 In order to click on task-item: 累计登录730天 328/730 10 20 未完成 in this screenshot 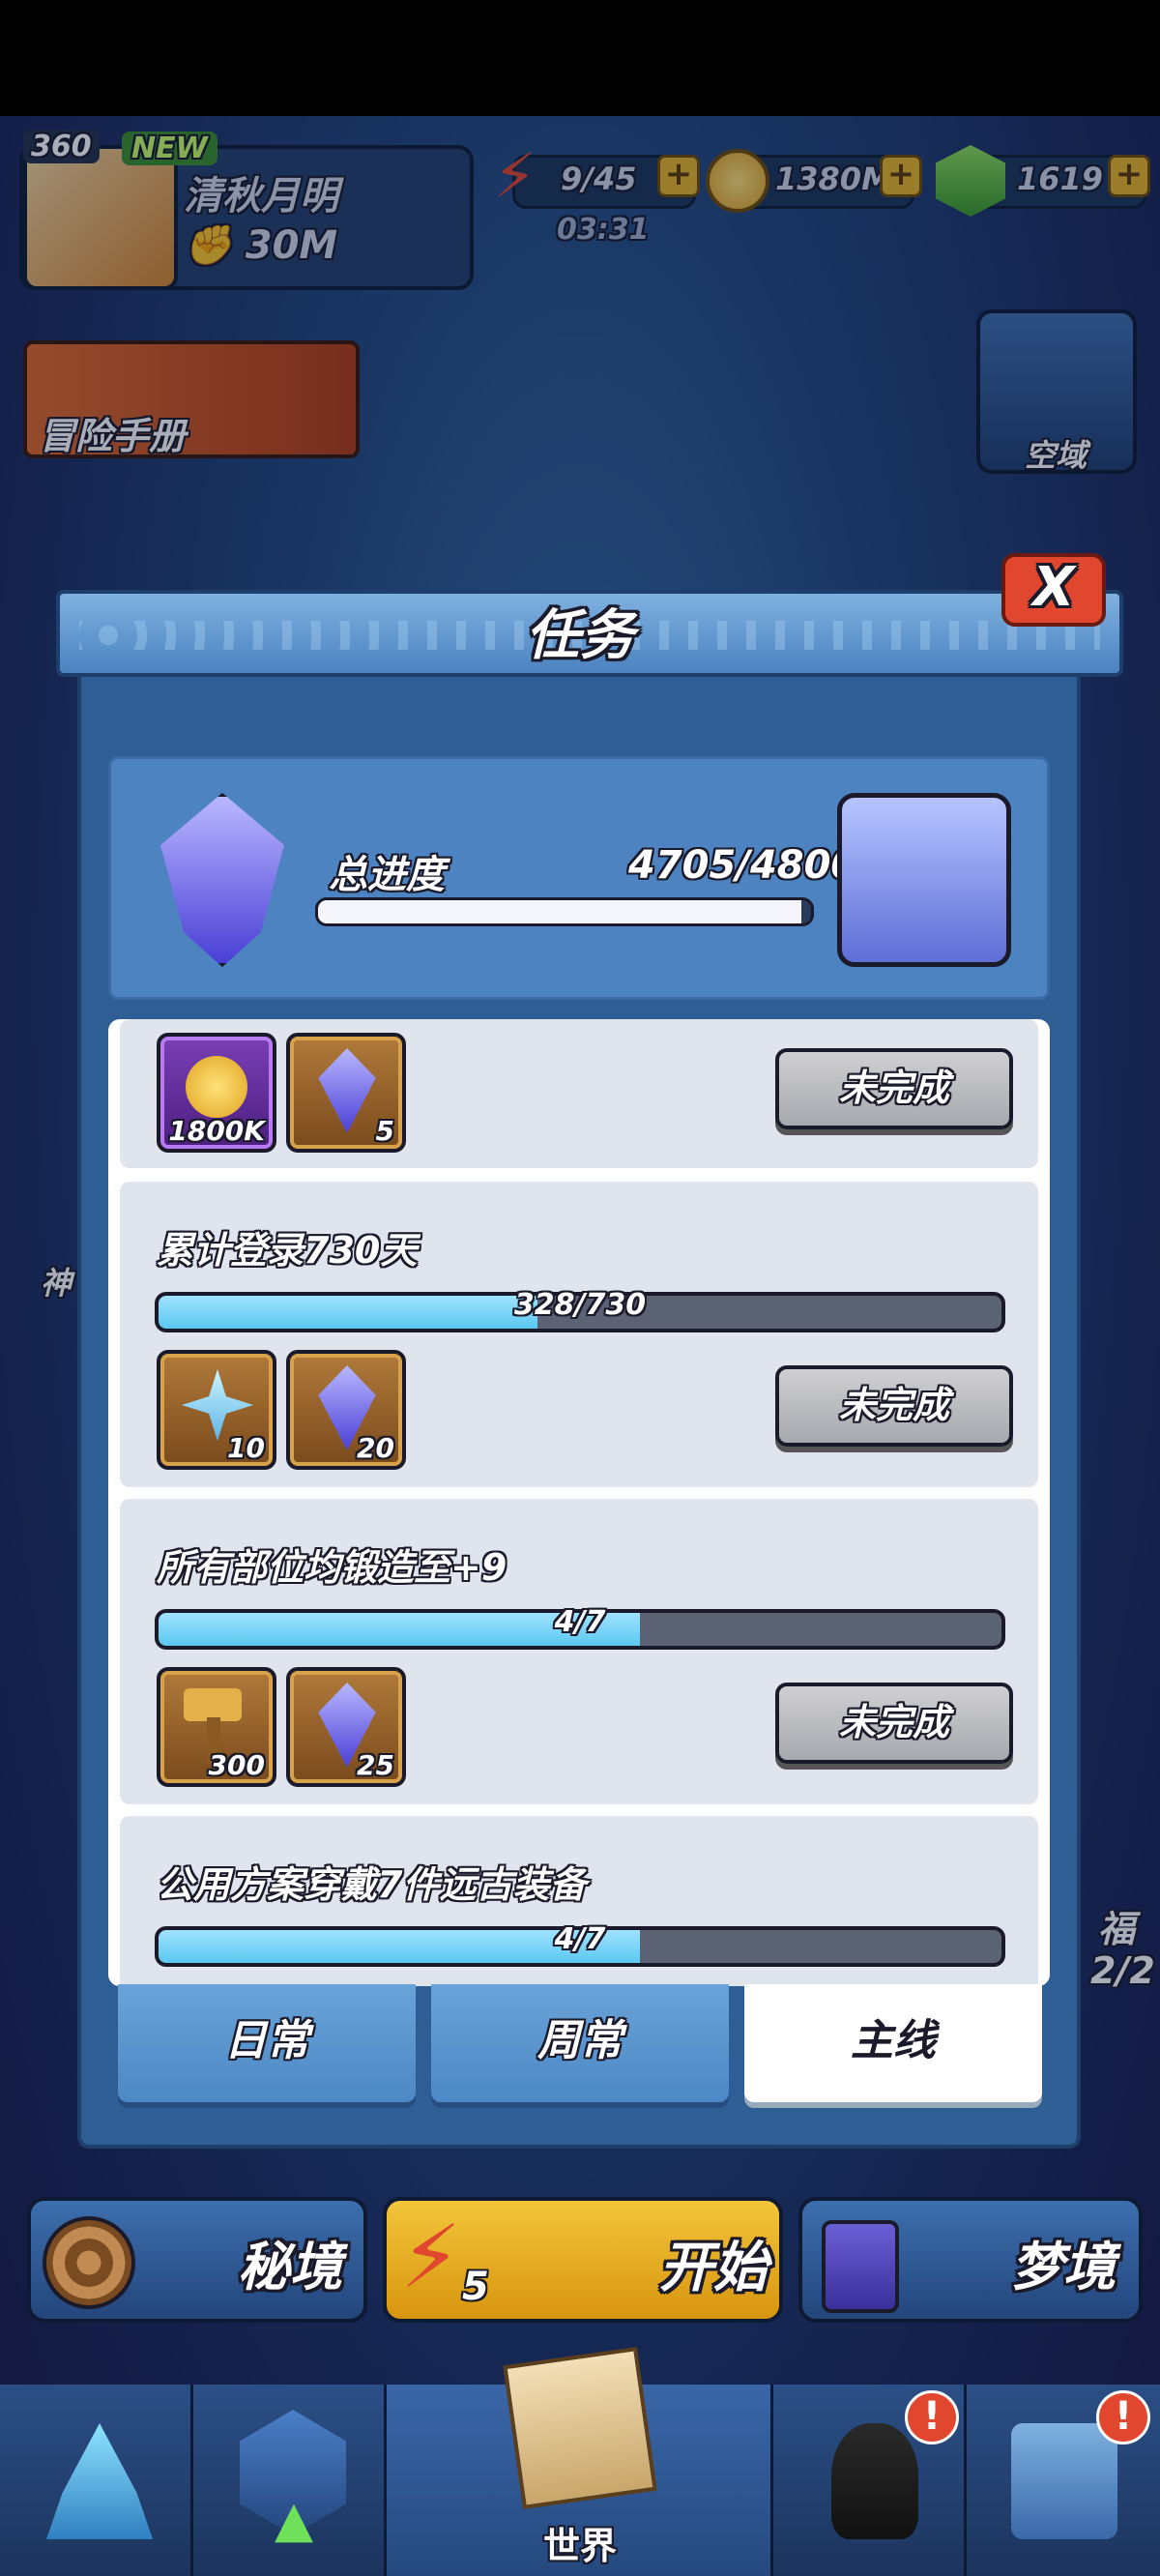, I will do `click(579, 1334)`.